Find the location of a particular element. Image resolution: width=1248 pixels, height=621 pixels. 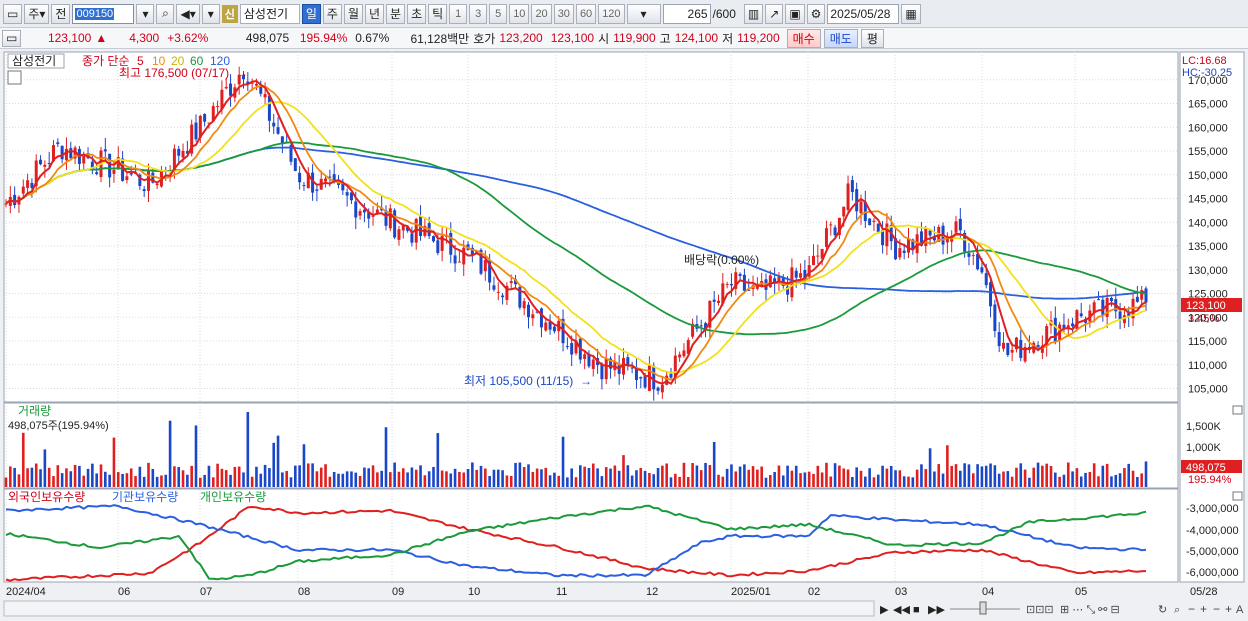

minute-step-60: 60 is located at coordinates (586, 13).